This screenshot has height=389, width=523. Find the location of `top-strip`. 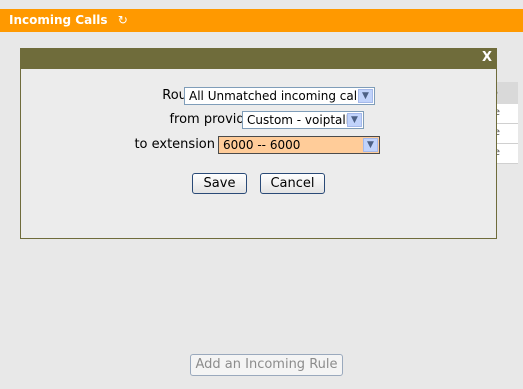

top-strip is located at coordinates (261, 4).